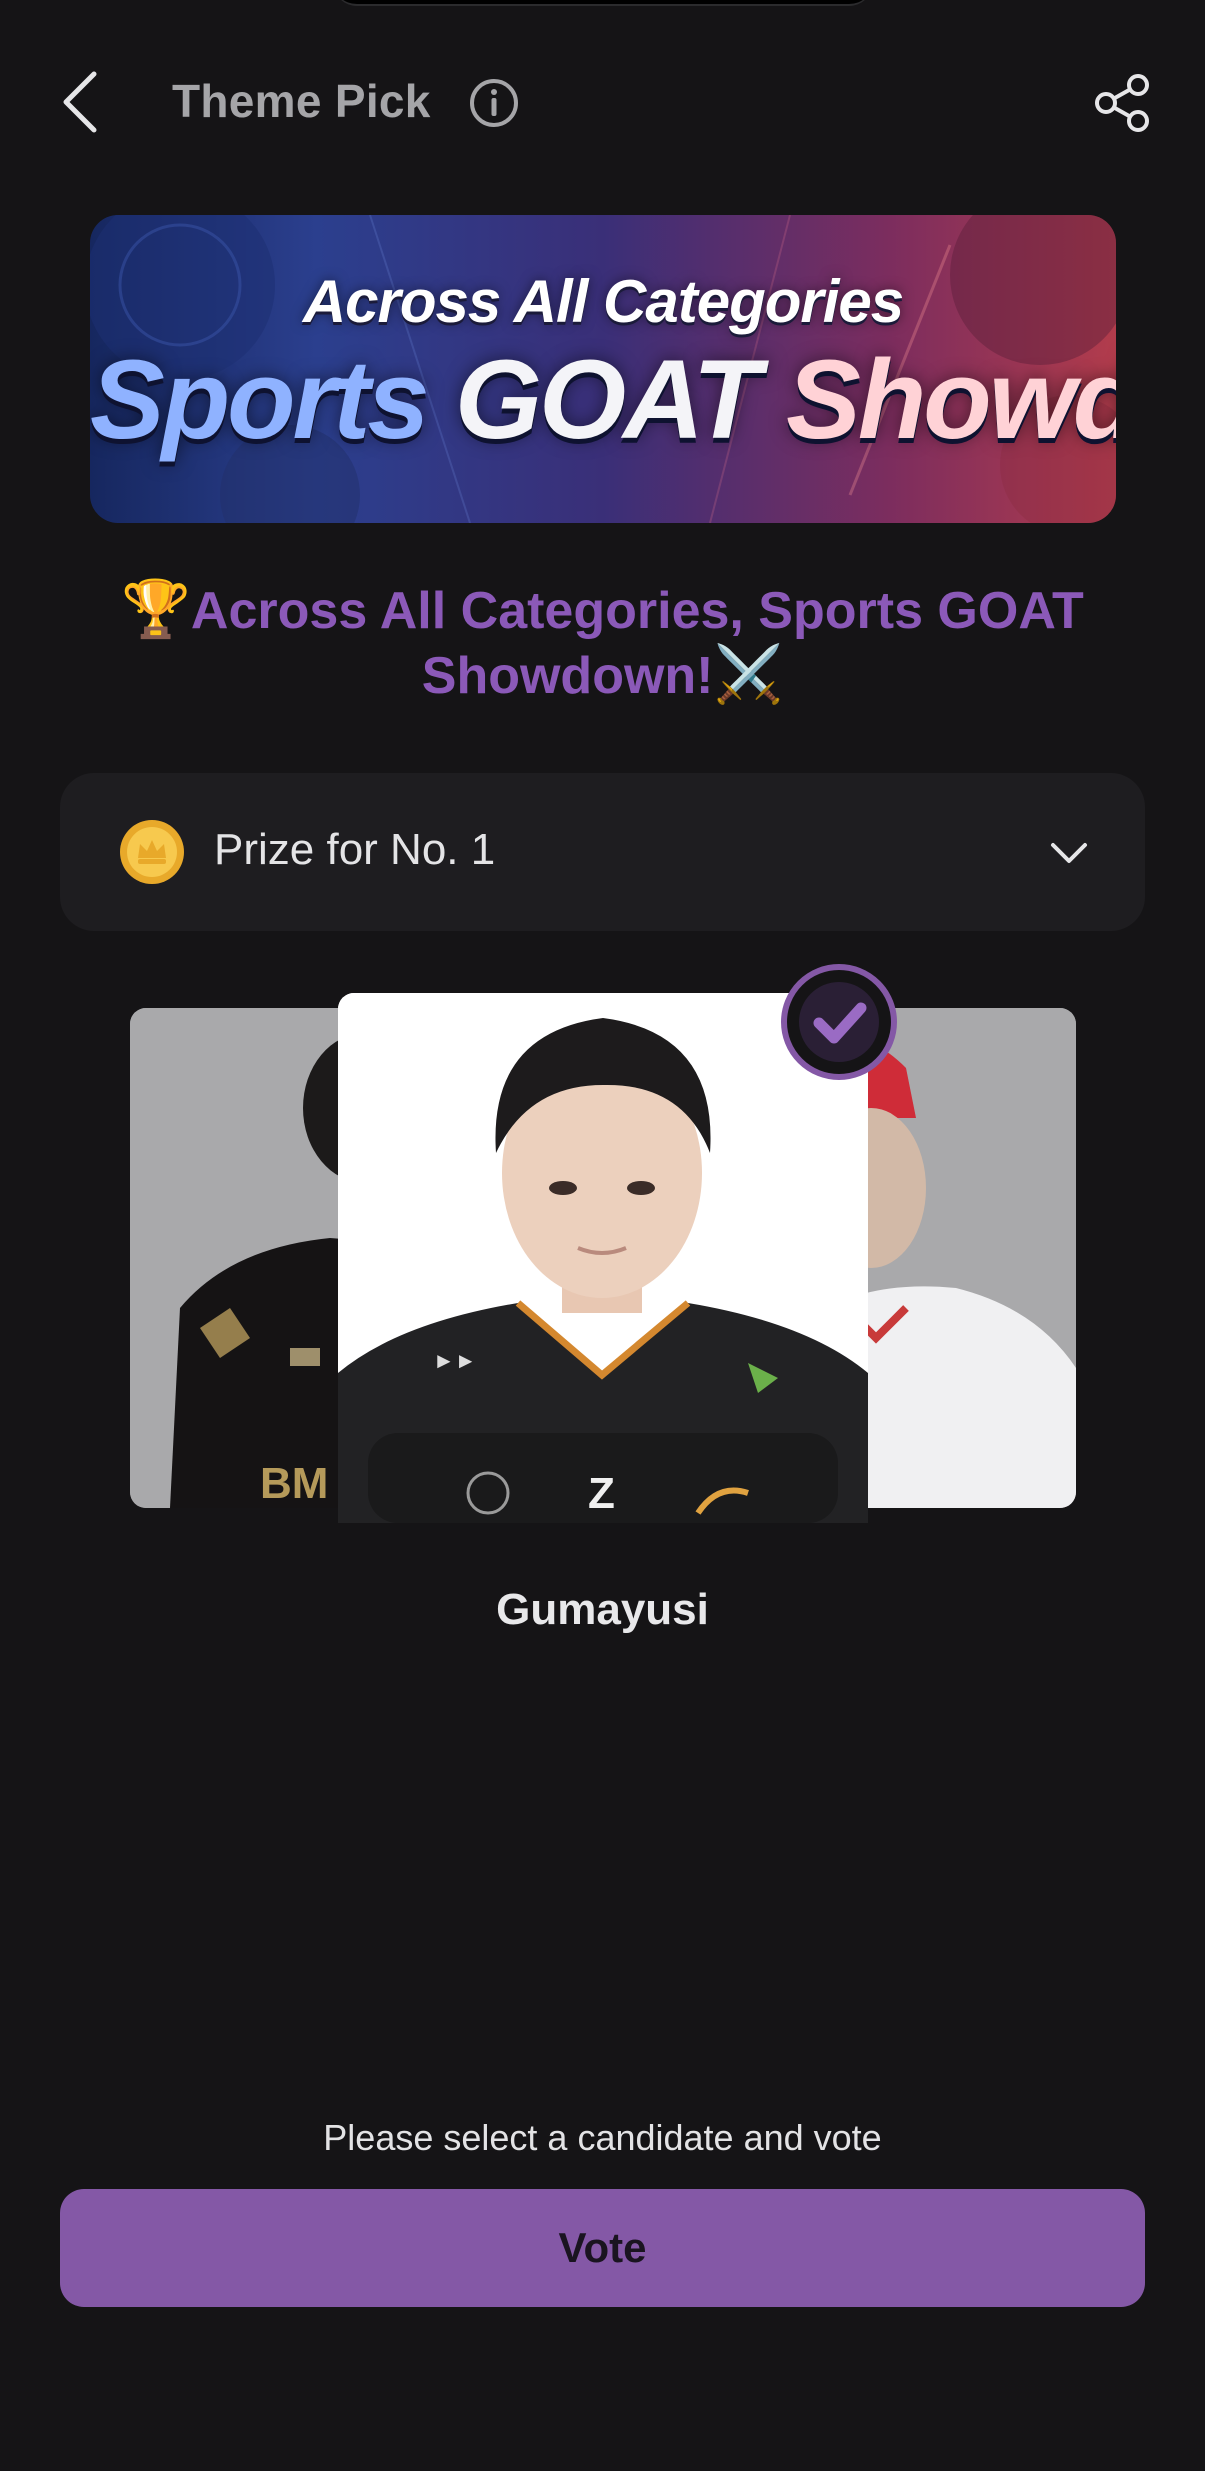 This screenshot has height=2471, width=1205. Describe the element at coordinates (602, 100) in the screenshot. I see `top-bar: Theme Pick` at that location.